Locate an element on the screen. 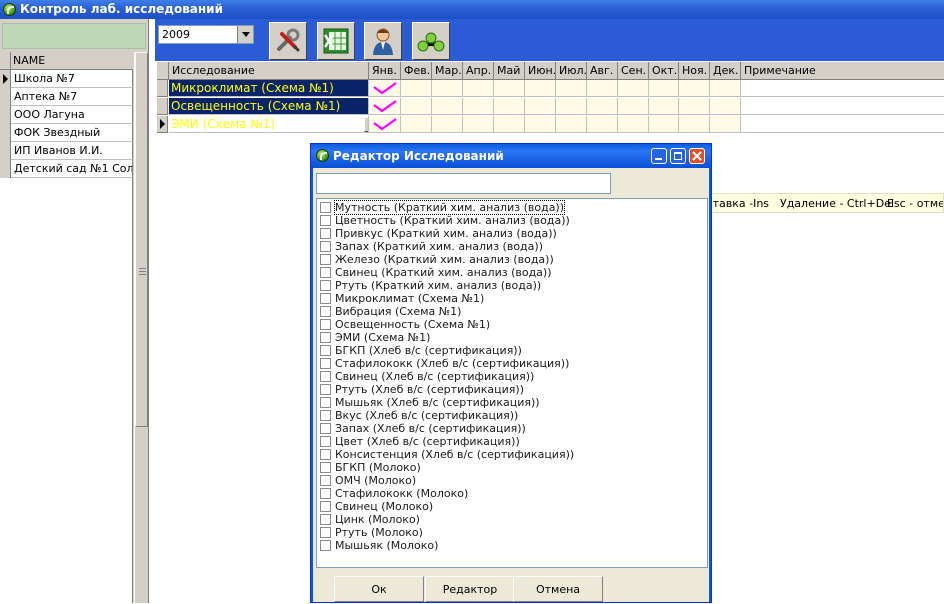 The height and width of the screenshot is (604, 944). column-header-month: Окт. is located at coordinates (664, 71).